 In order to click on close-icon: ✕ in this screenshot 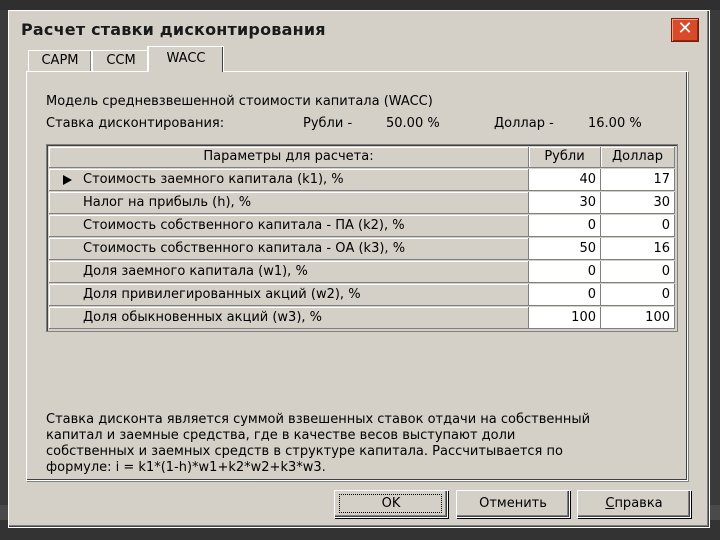, I will do `click(685, 28)`.